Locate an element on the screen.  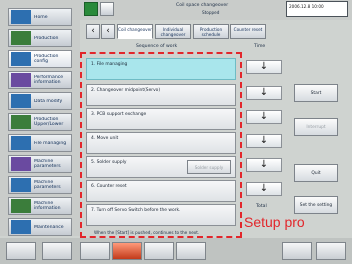
sidebar-item-label: Home is located at coordinates (41, 17).